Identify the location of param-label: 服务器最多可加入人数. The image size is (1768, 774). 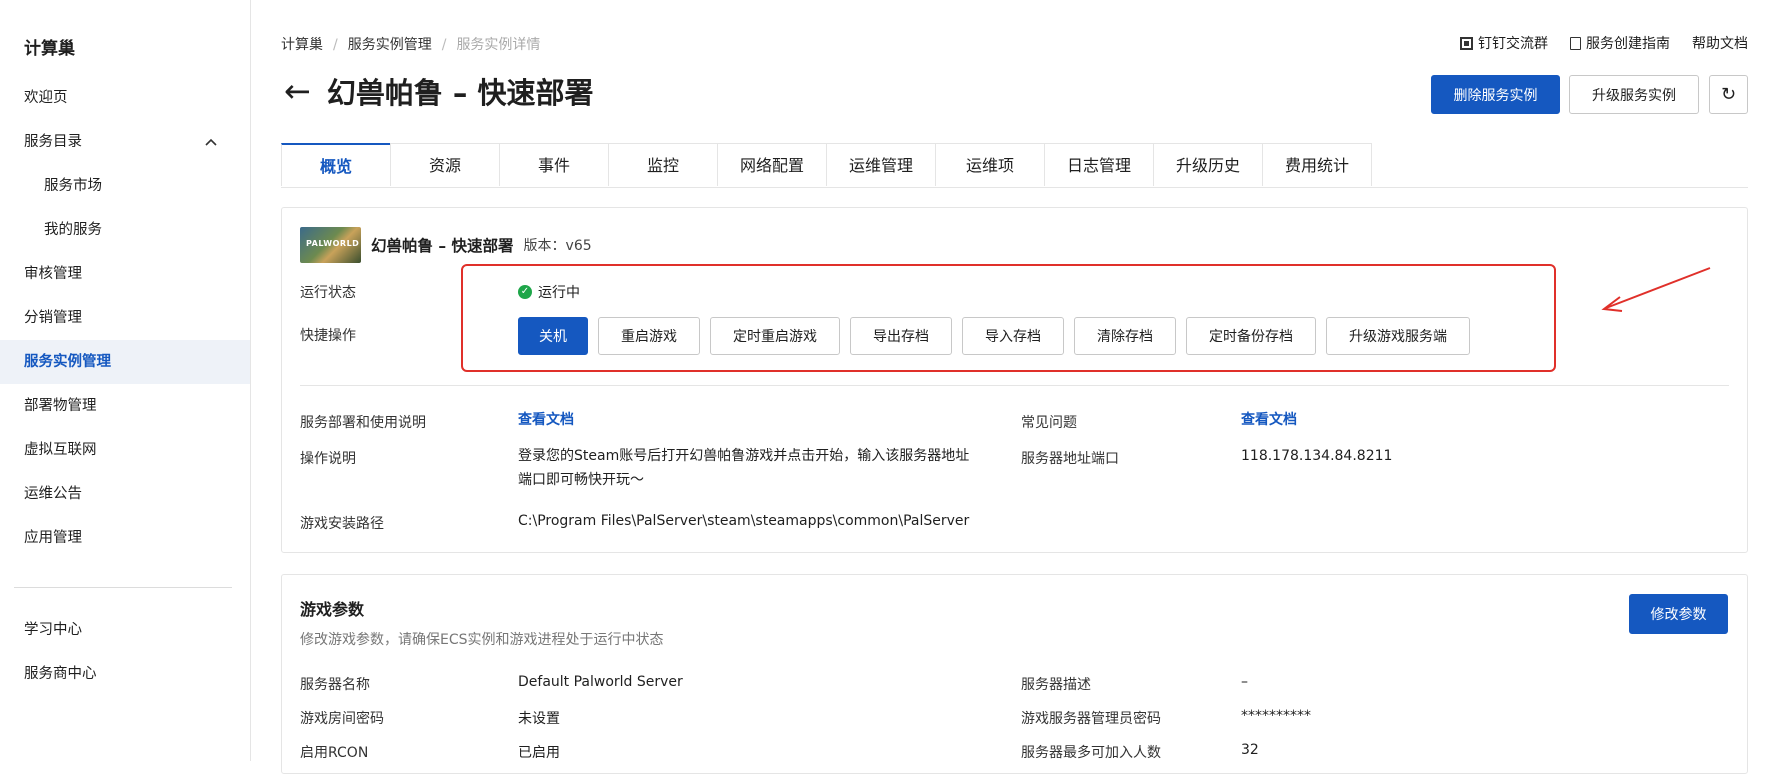
(1091, 753).